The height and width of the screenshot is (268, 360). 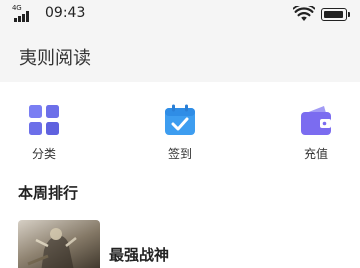 I want to click on app-title: 夷则阅读, so click(x=55, y=58).